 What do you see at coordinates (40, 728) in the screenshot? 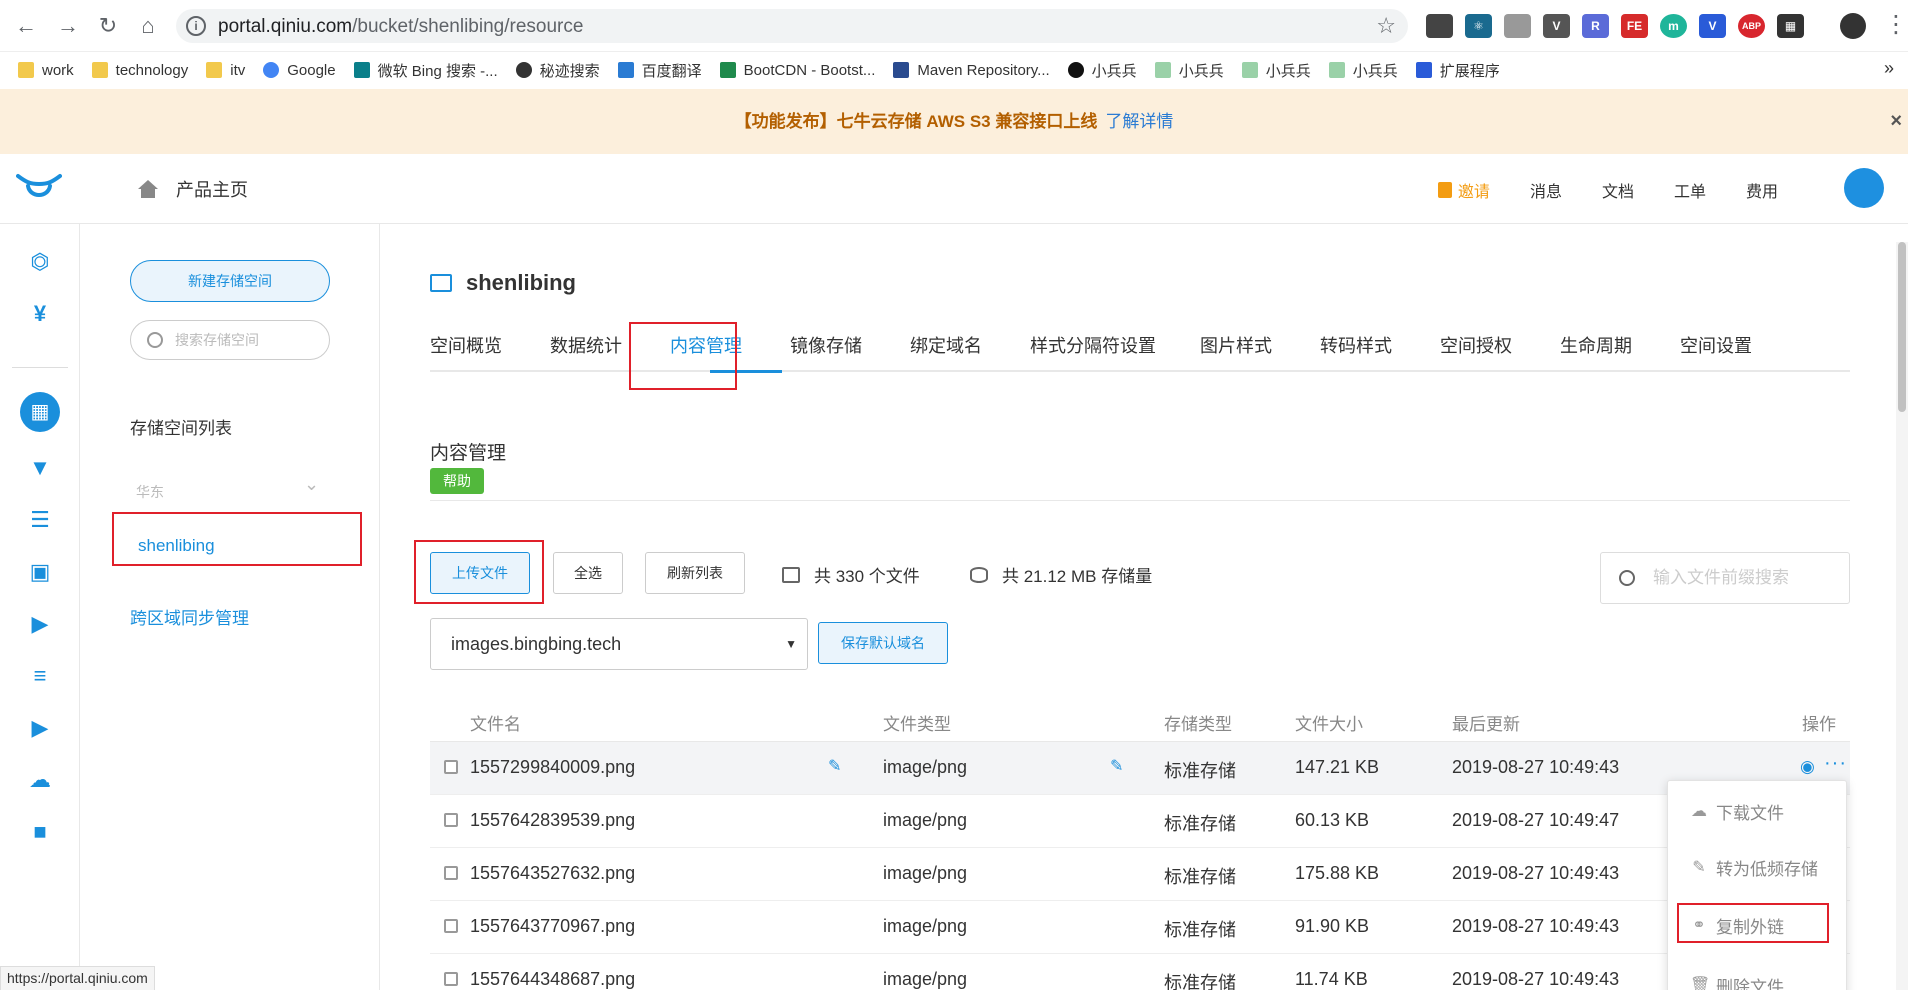
I see `video-play-icon: ▶` at bounding box center [40, 728].